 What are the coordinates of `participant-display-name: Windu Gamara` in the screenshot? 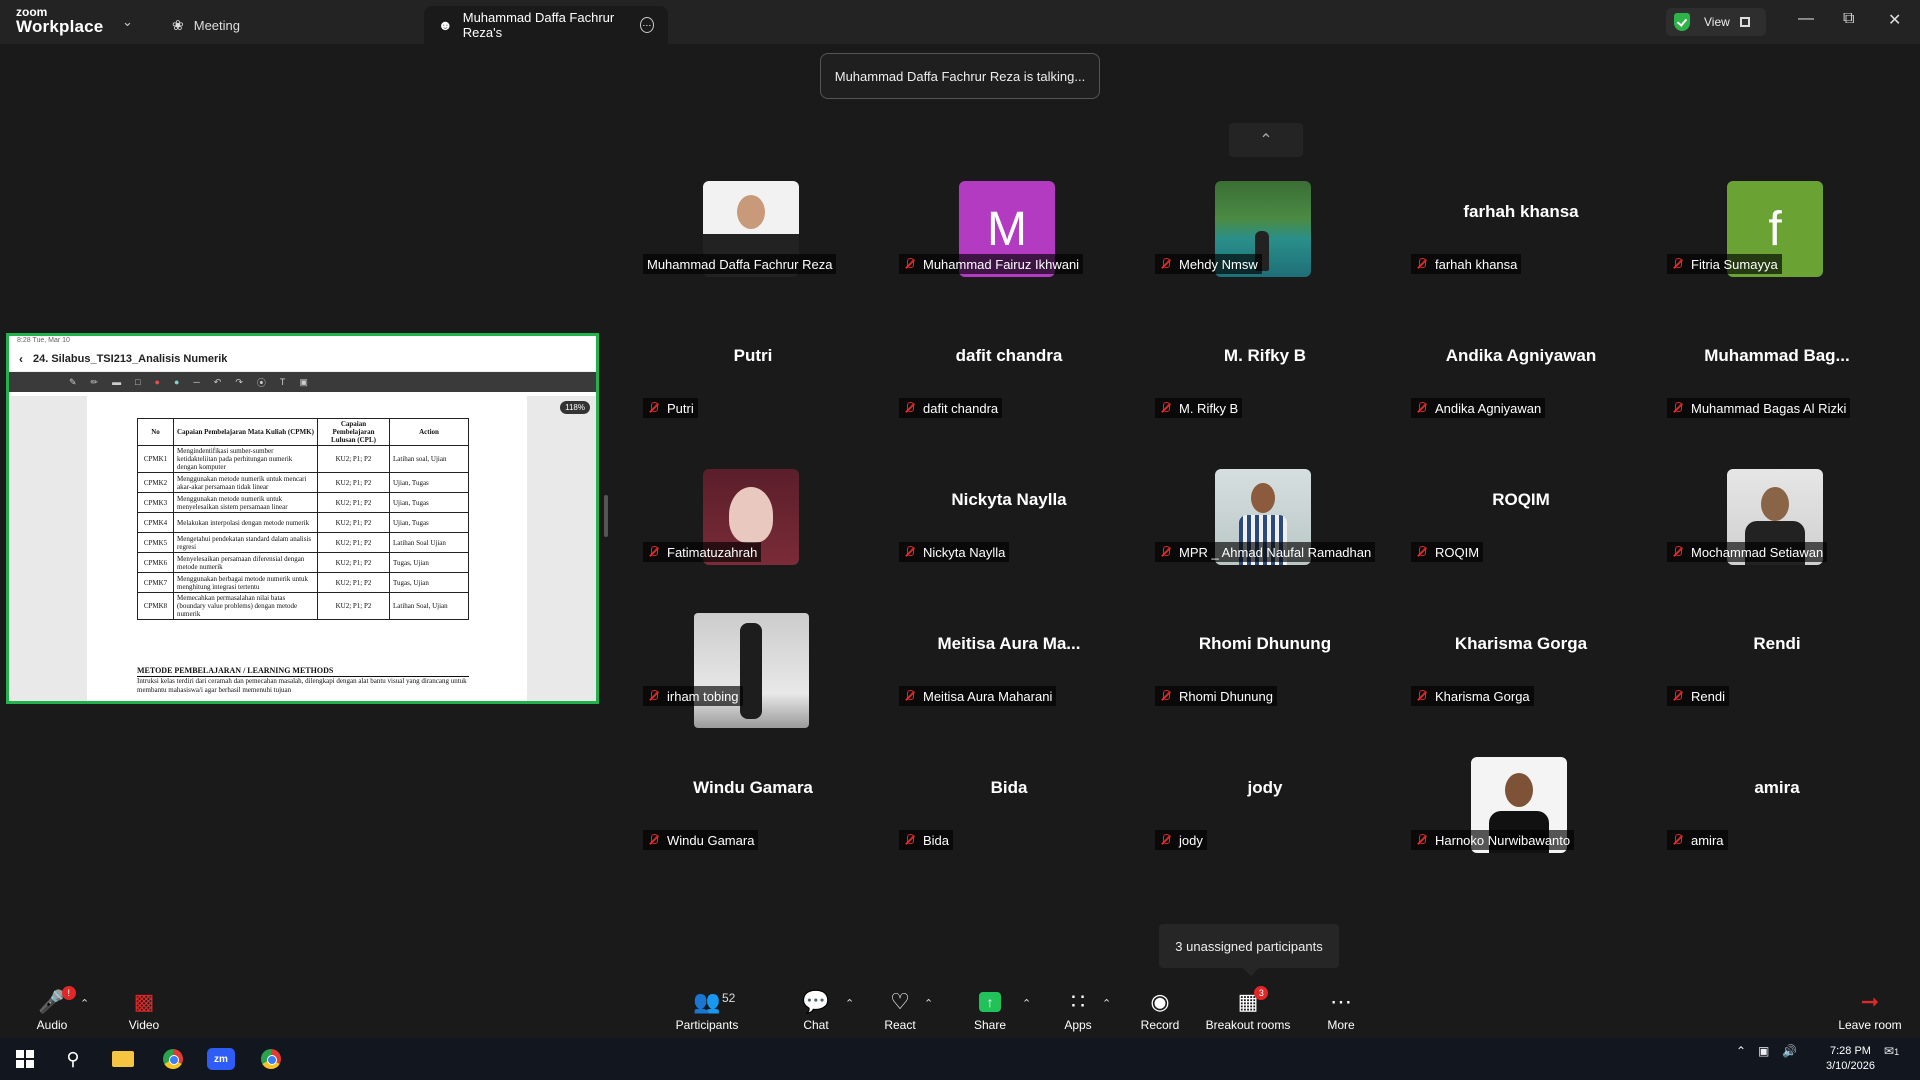 It's located at (753, 787).